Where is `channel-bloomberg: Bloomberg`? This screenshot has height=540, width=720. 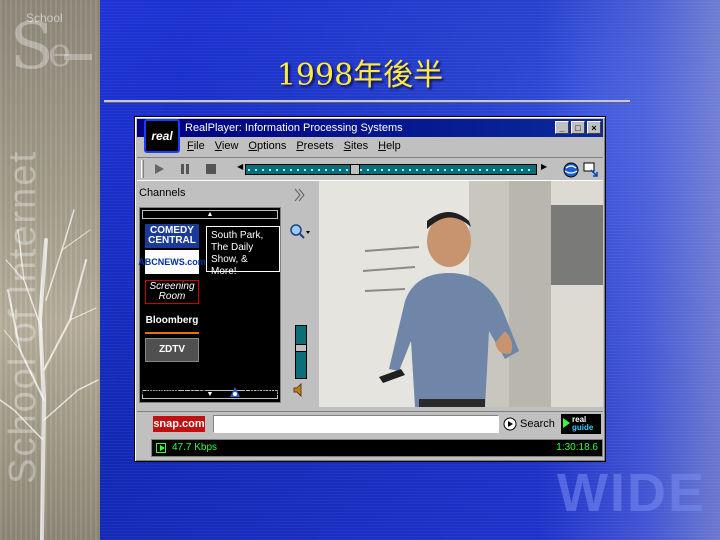 channel-bloomberg: Bloomberg is located at coordinates (172, 322).